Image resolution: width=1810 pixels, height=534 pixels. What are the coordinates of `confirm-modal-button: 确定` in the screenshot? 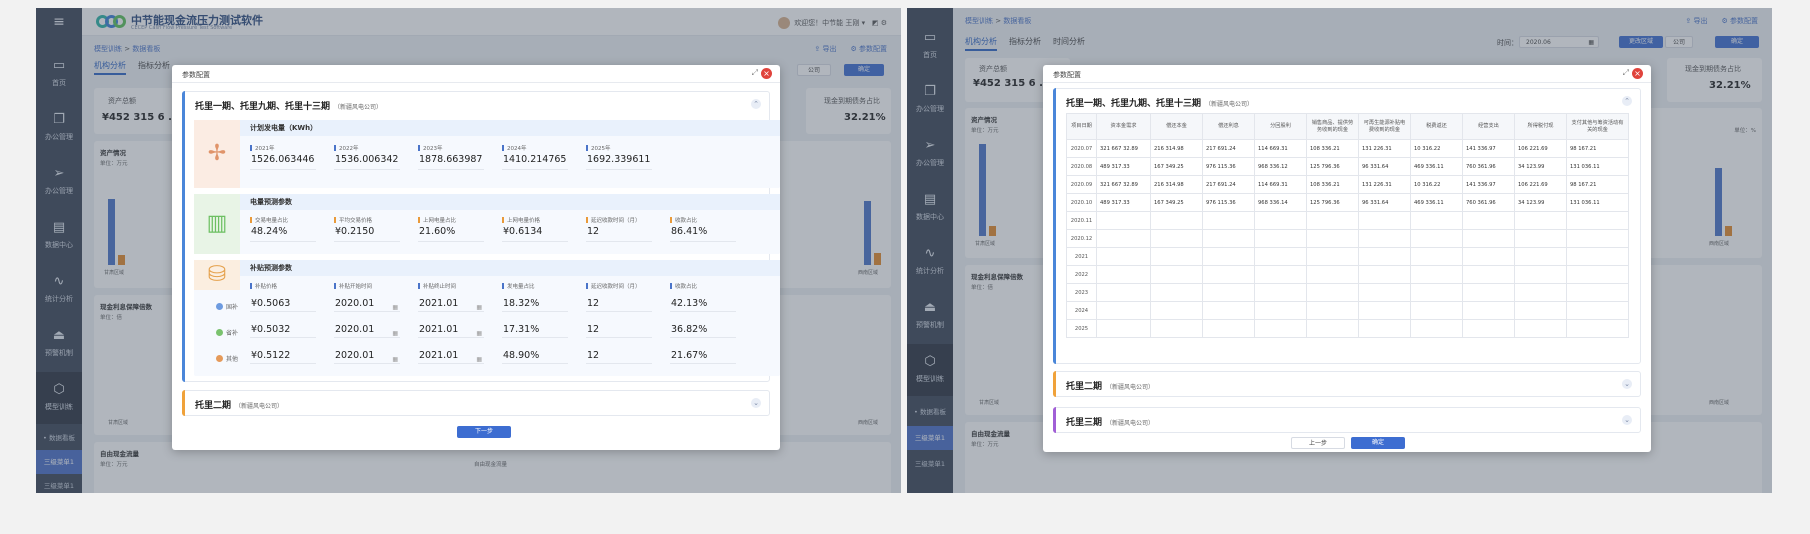 It's located at (1378, 443).